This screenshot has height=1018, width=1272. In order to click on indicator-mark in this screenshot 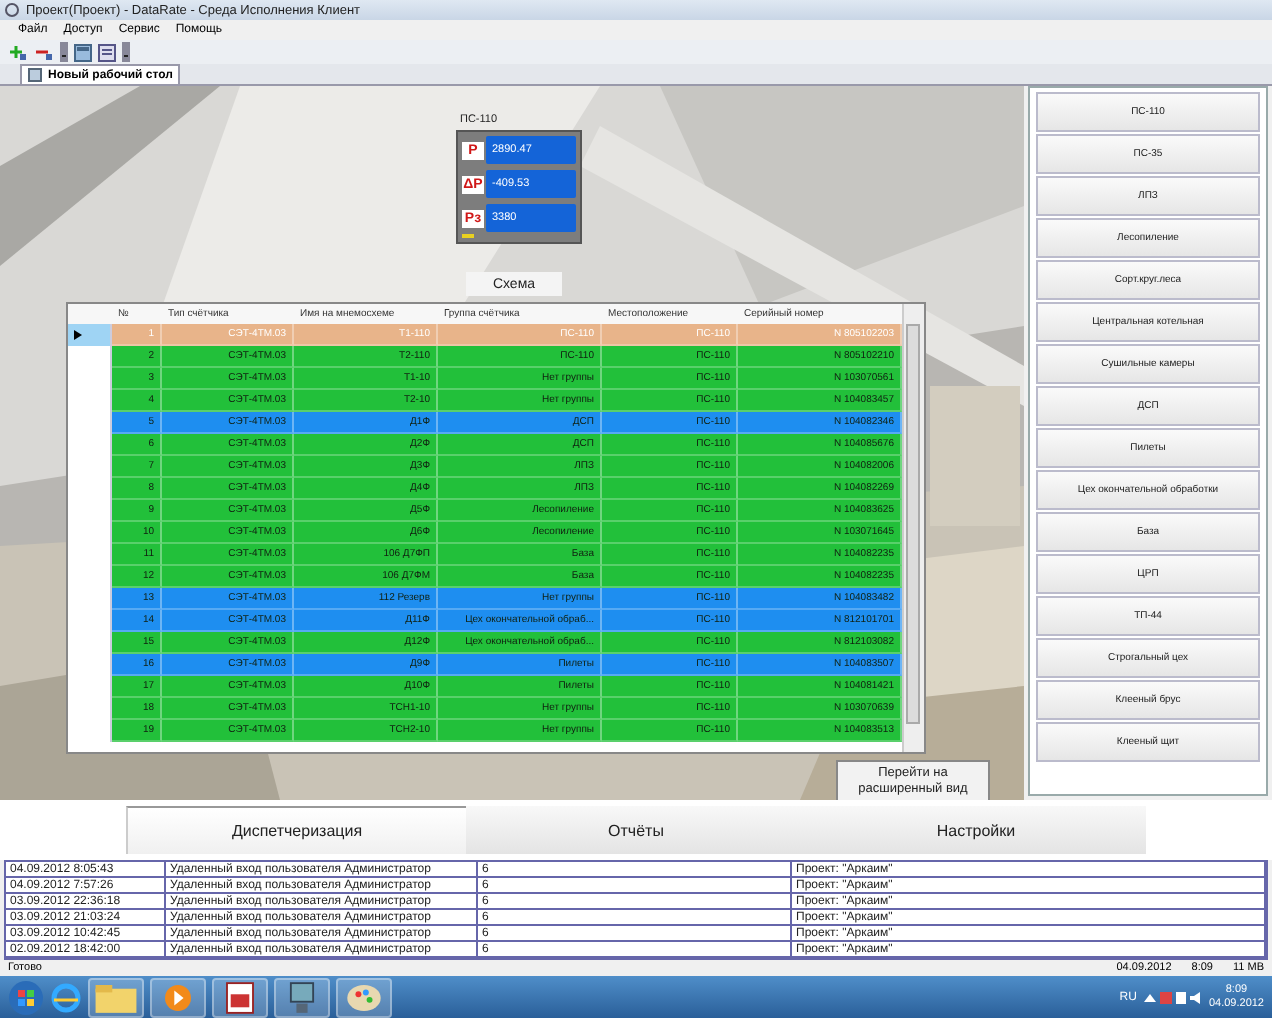, I will do `click(468, 236)`.